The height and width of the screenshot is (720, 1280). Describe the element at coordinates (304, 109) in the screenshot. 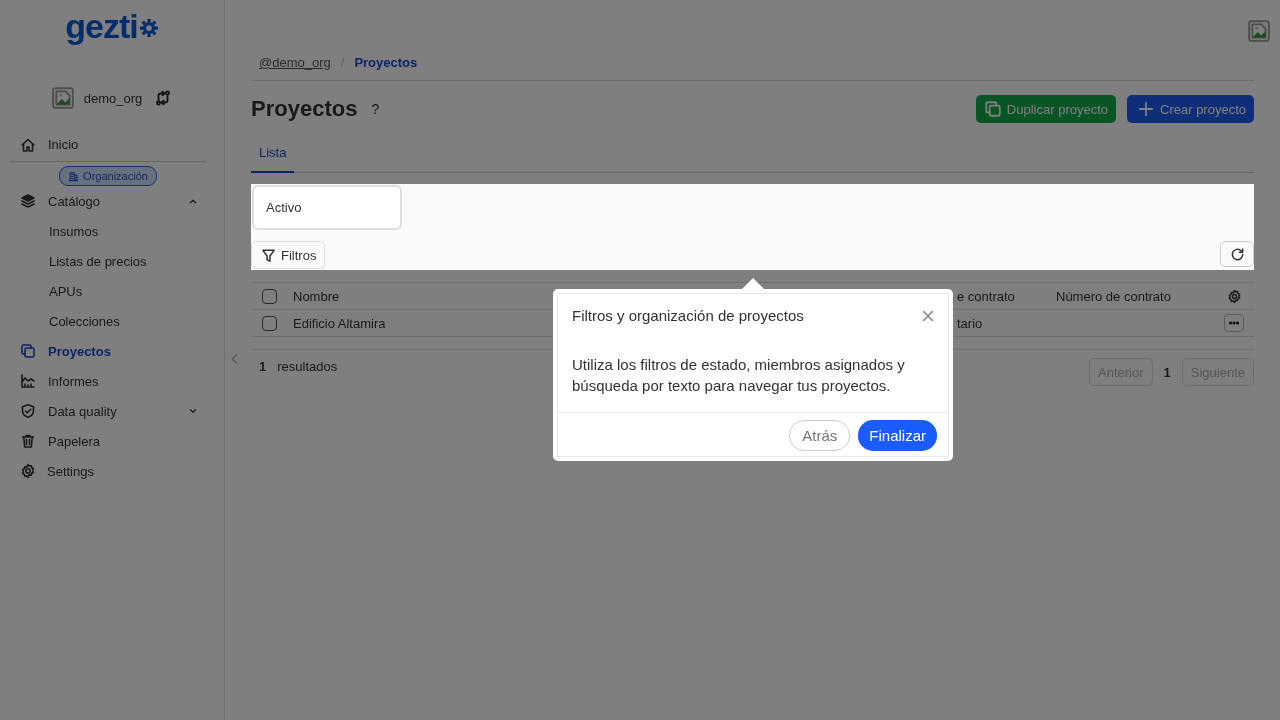

I see `page-title: Proyectos` at that location.